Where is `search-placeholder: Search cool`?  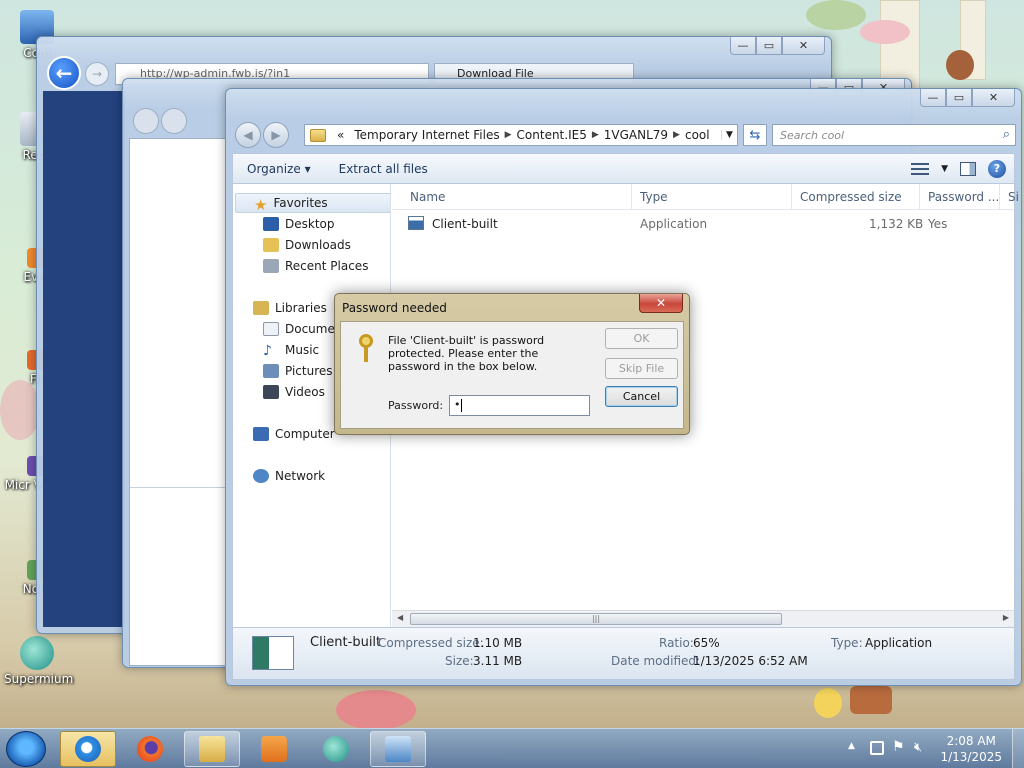
search-placeholder: Search cool is located at coordinates (812, 135).